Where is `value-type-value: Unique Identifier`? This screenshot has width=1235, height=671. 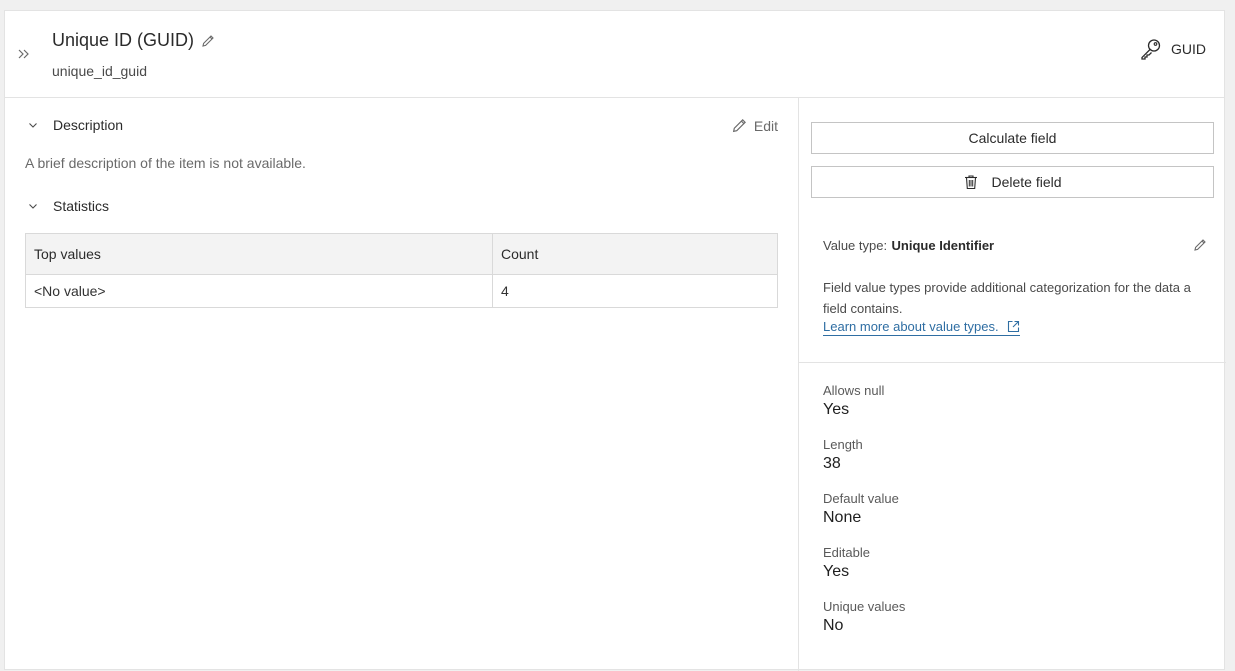 value-type-value: Unique Identifier is located at coordinates (943, 245).